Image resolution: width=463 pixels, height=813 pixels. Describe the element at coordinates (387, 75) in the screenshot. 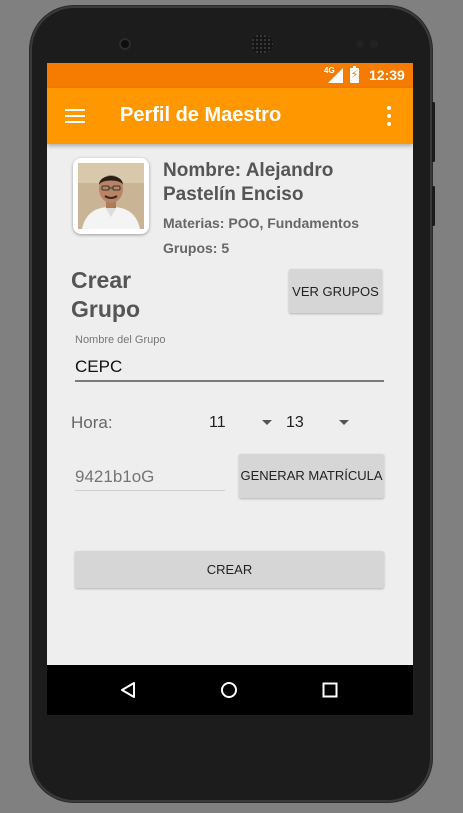

I see `status-time: 12:39` at that location.